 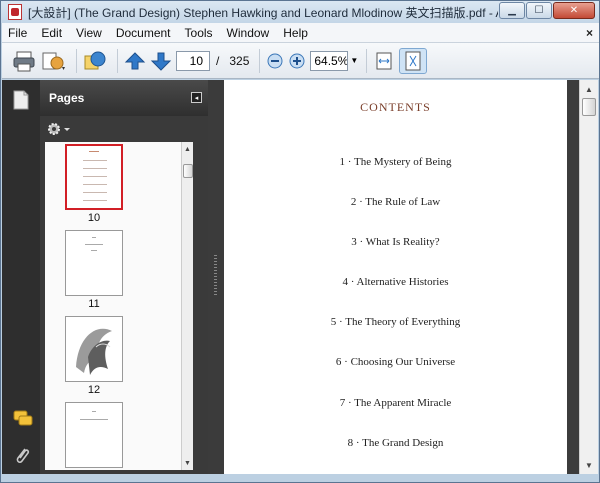 I want to click on attachment-icon, so click(x=22, y=456).